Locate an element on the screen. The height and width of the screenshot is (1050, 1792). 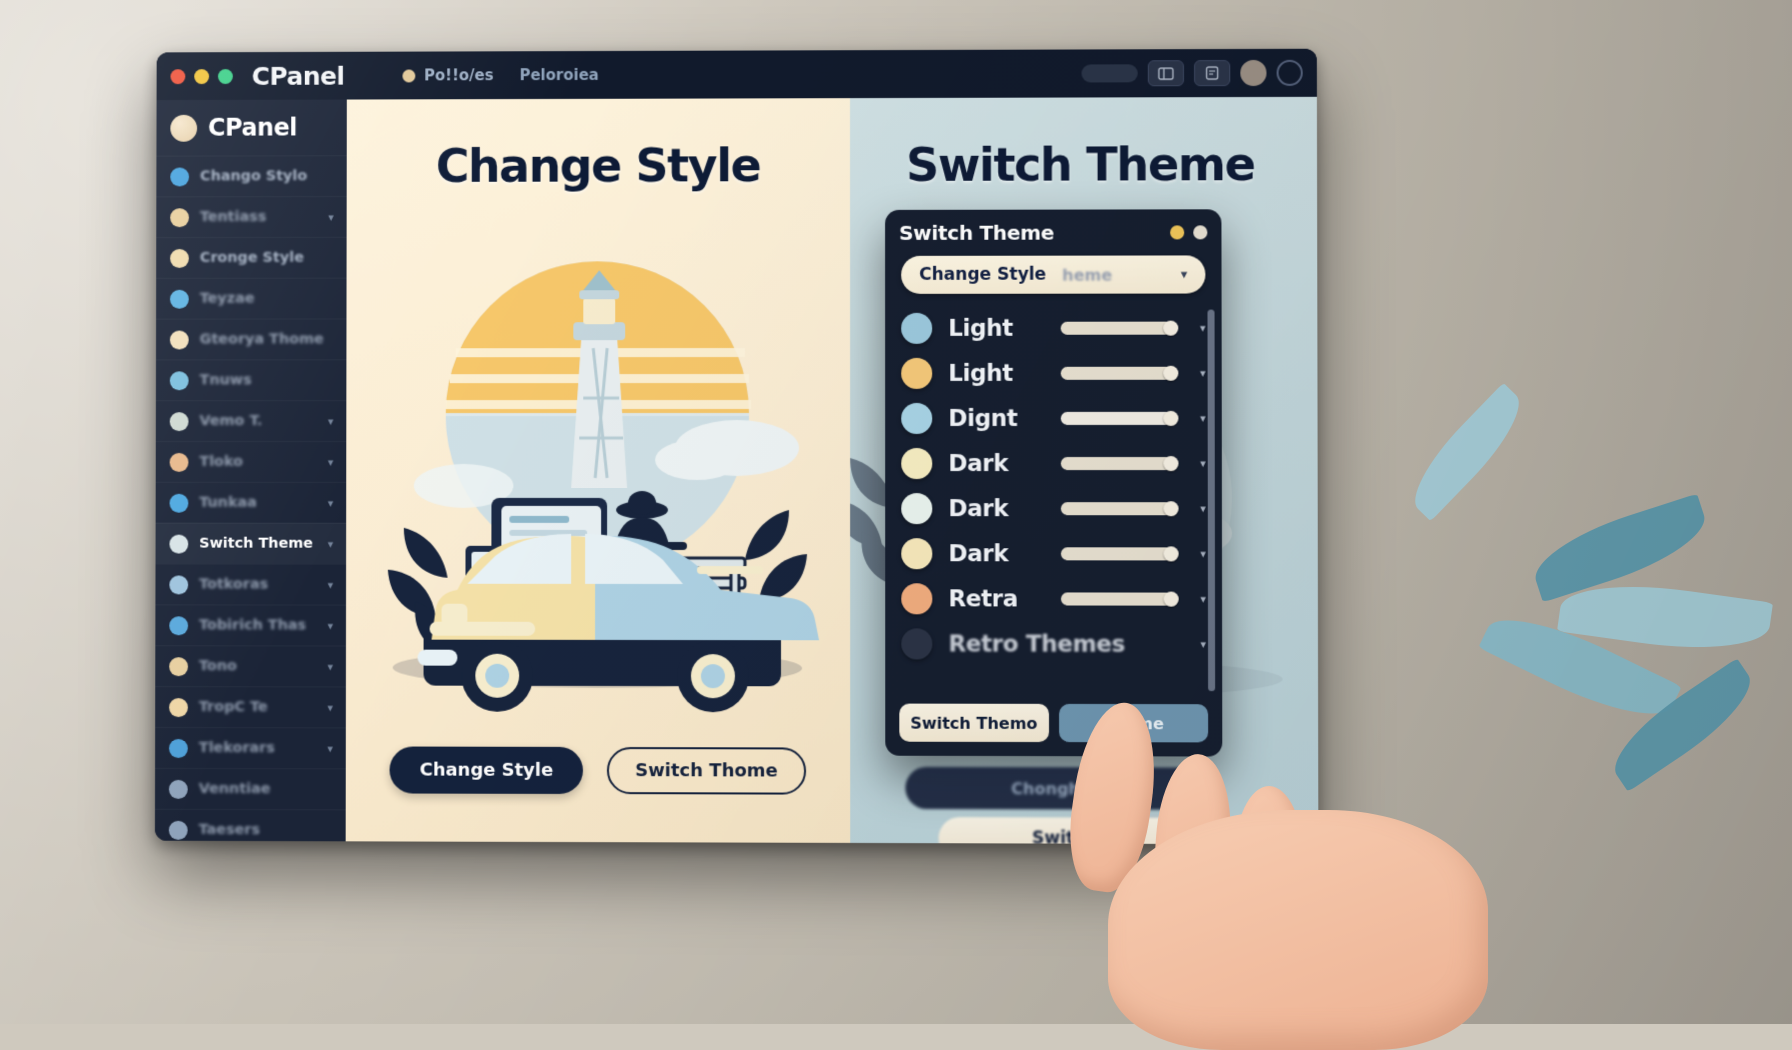
theme-row-6: Retra ▾ is located at coordinates (1053, 599).